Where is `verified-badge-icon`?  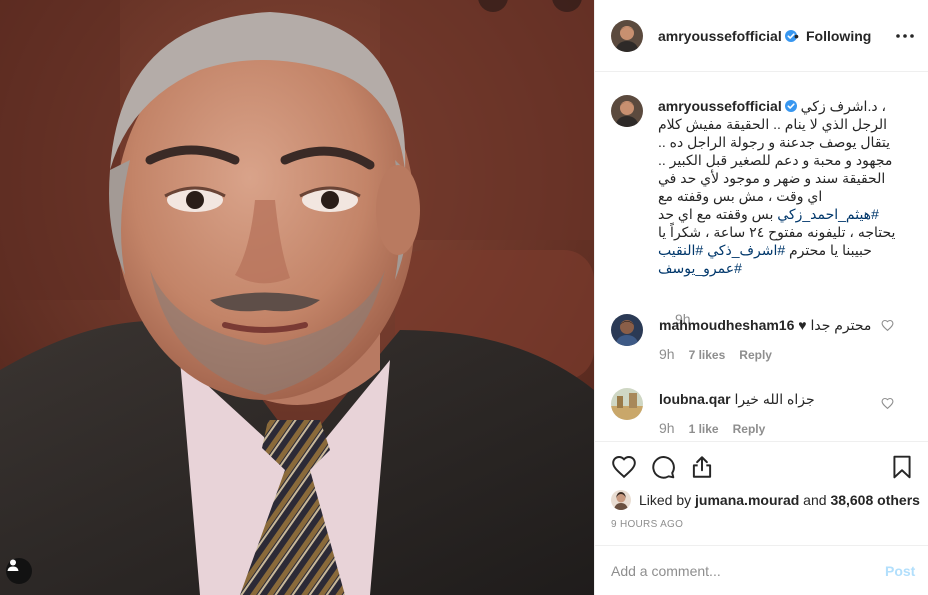 verified-badge-icon is located at coordinates (790, 106).